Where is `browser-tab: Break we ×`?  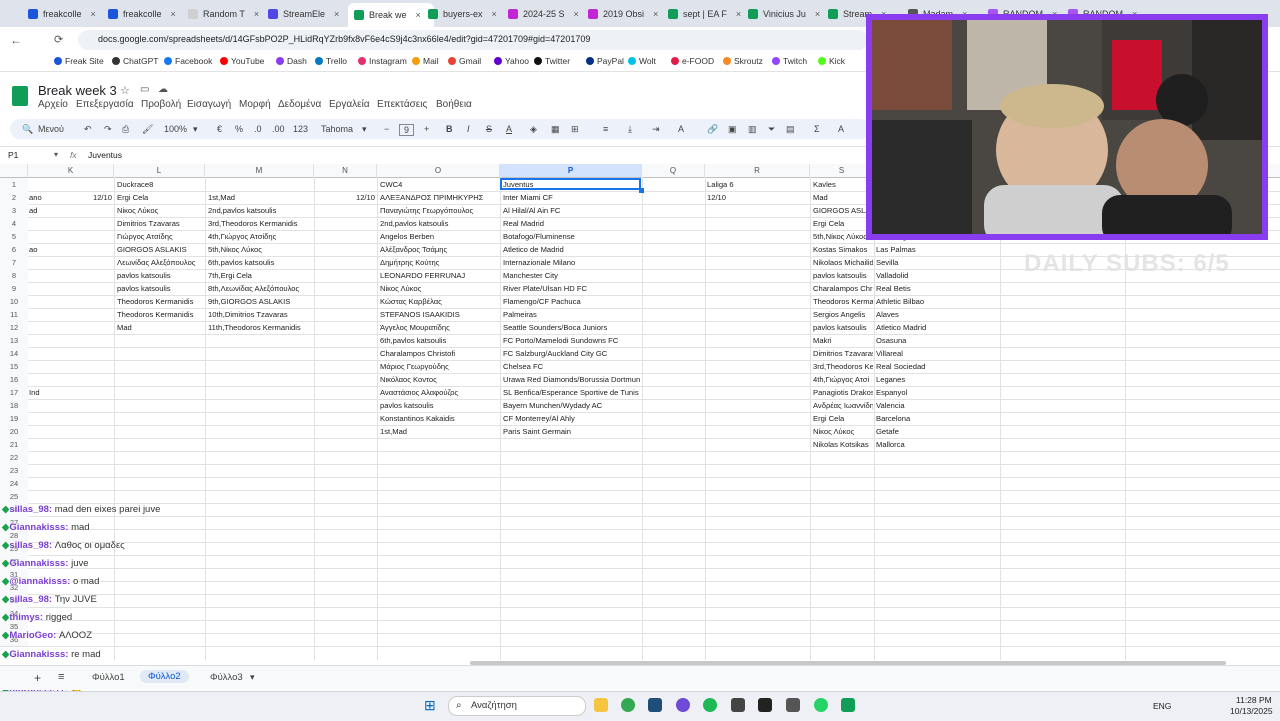 browser-tab: Break we × is located at coordinates (391, 15).